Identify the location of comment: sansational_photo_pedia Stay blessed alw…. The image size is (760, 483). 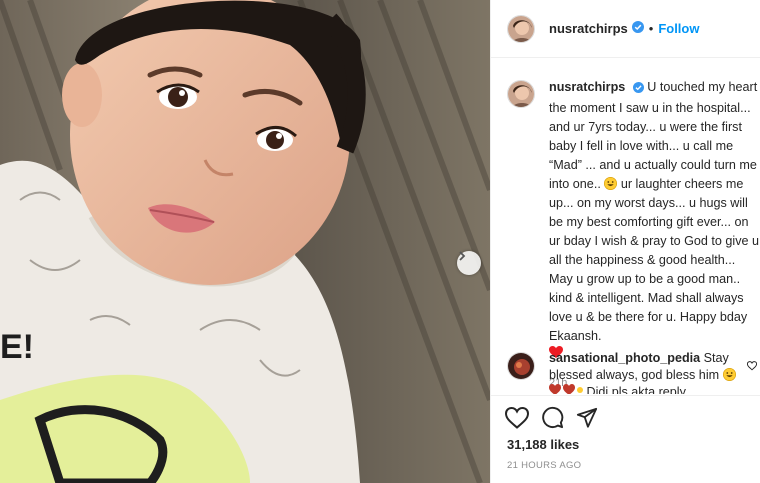
(633, 372).